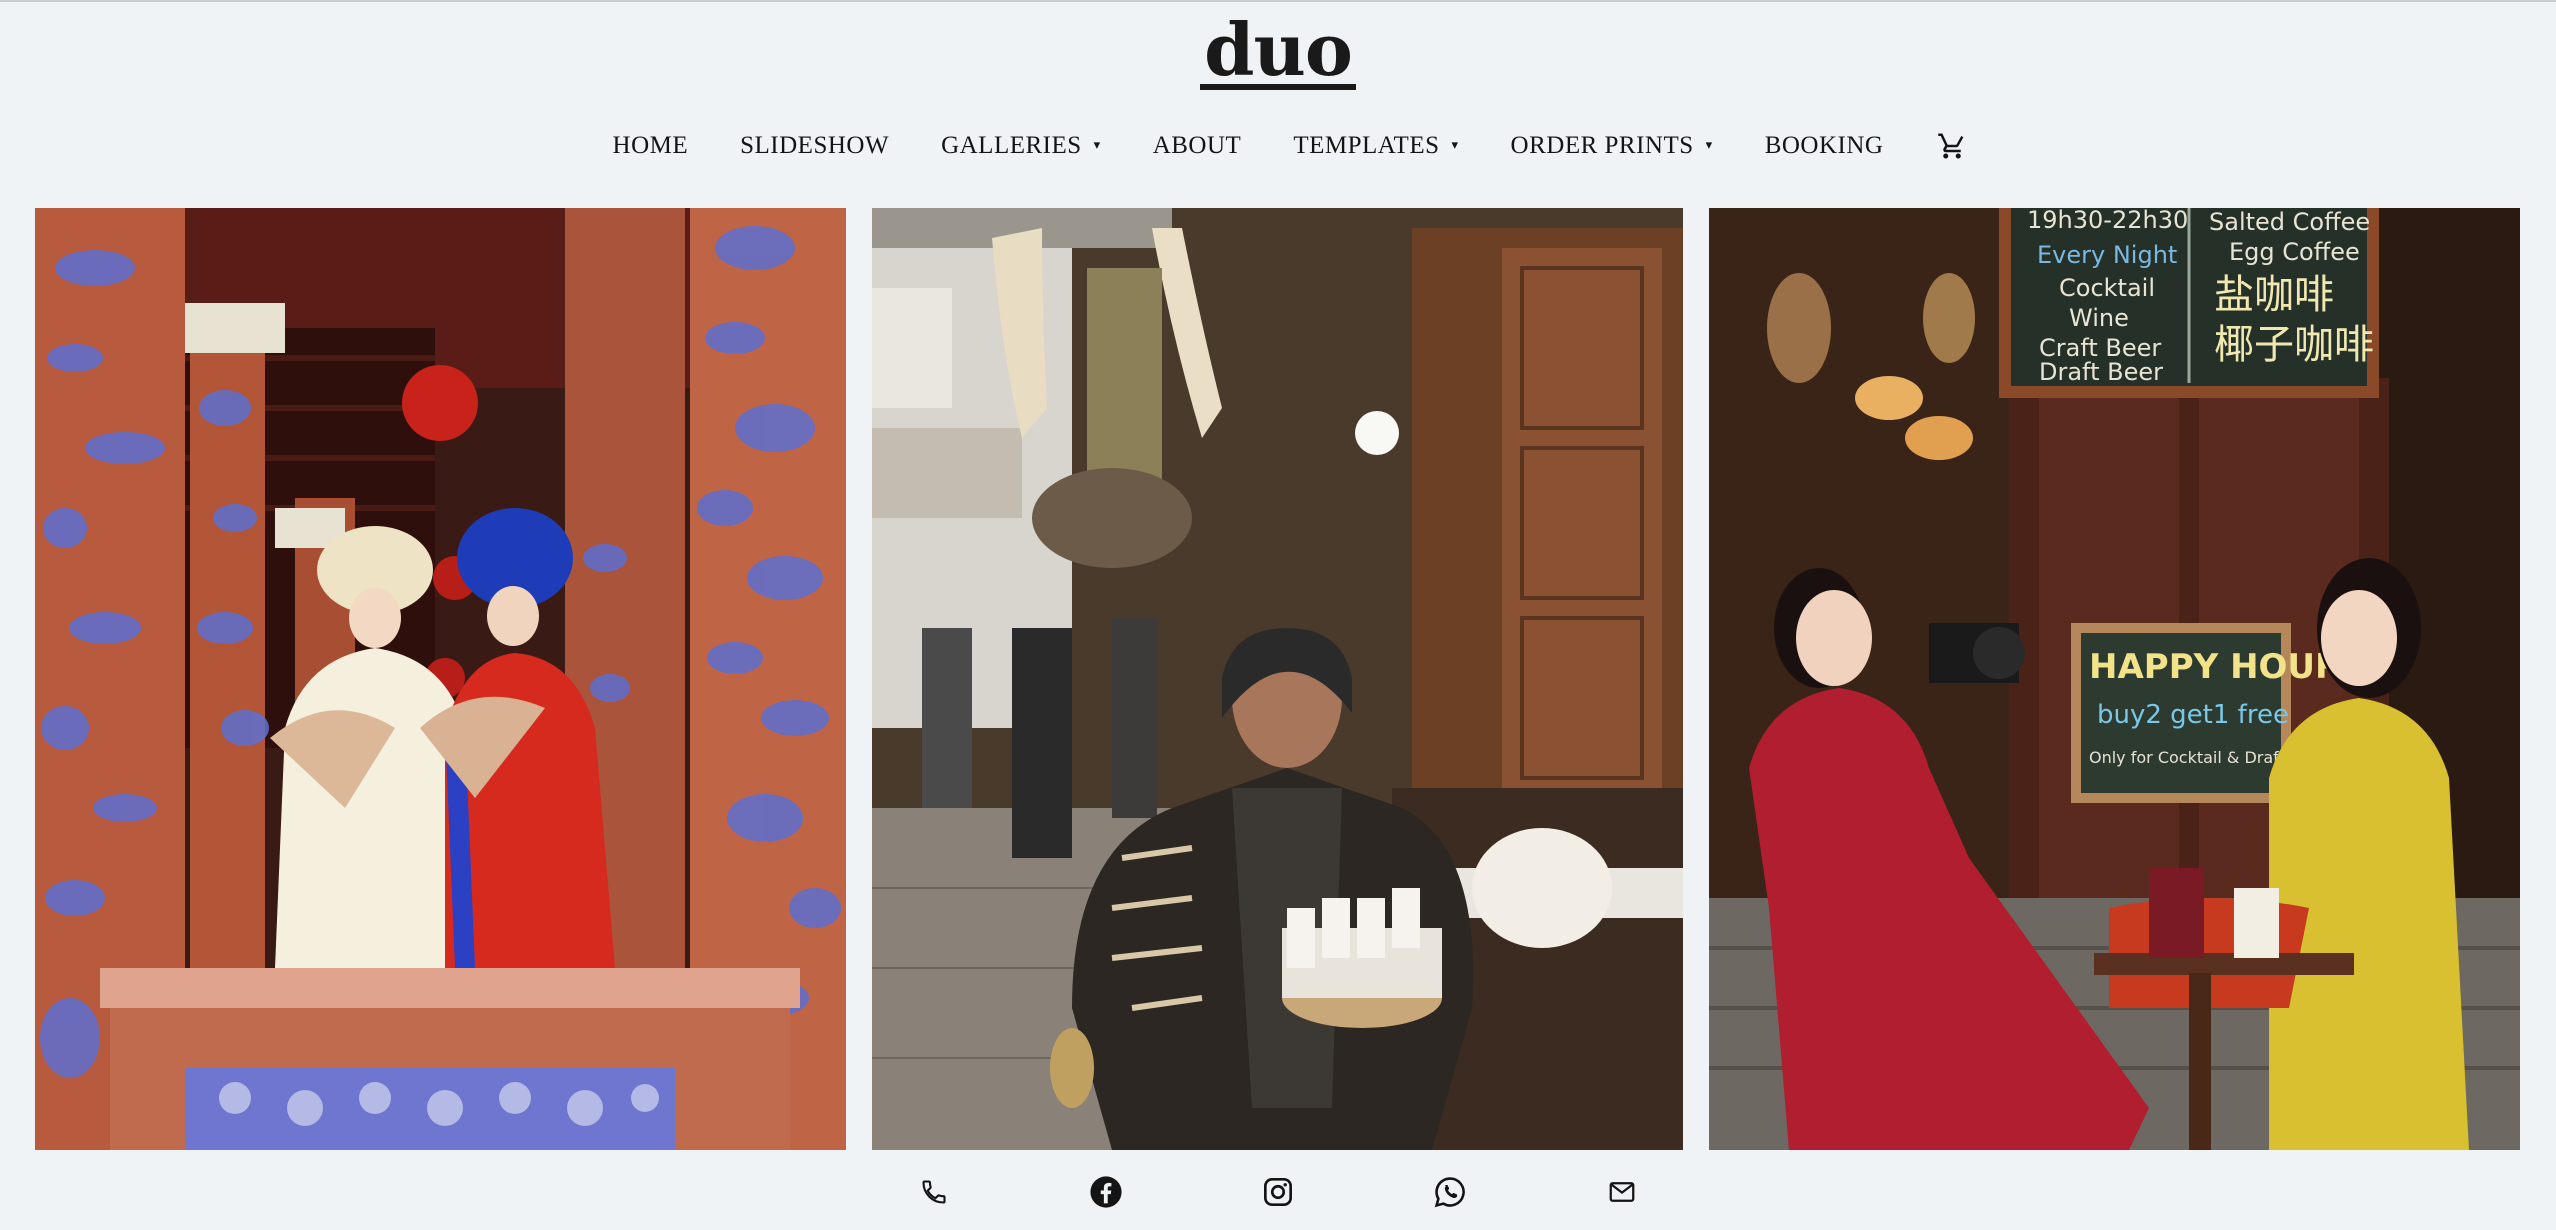  I want to click on whatsapp-icon, so click(1450, 1192).